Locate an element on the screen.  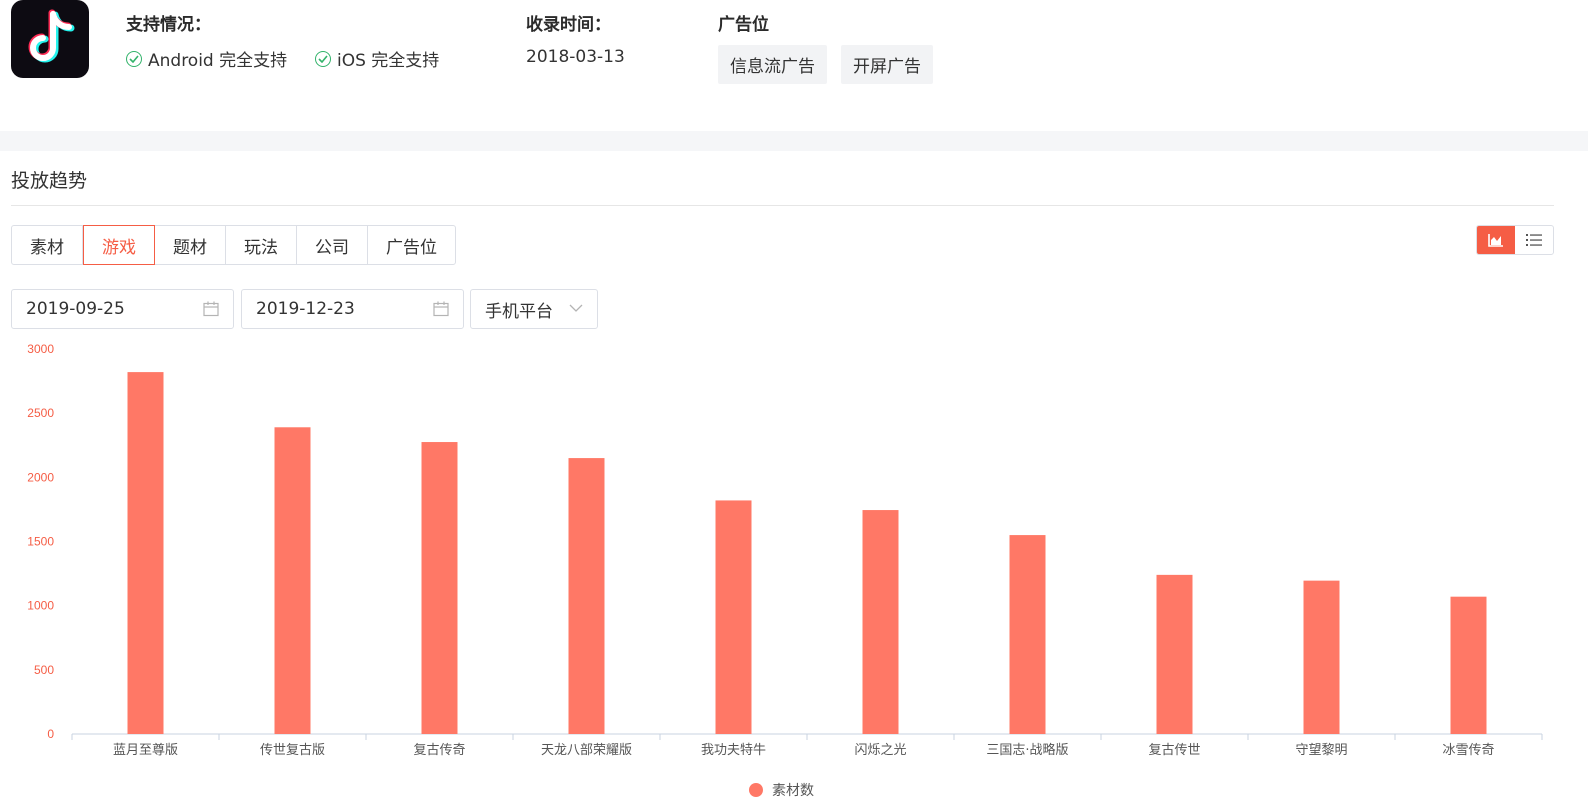
tab-material: 素材 is located at coordinates (47, 245).